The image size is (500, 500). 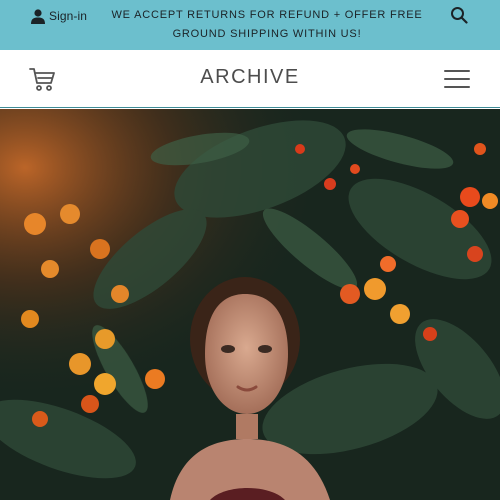 What do you see at coordinates (459, 15) in the screenshot?
I see `search-icon` at bounding box center [459, 15].